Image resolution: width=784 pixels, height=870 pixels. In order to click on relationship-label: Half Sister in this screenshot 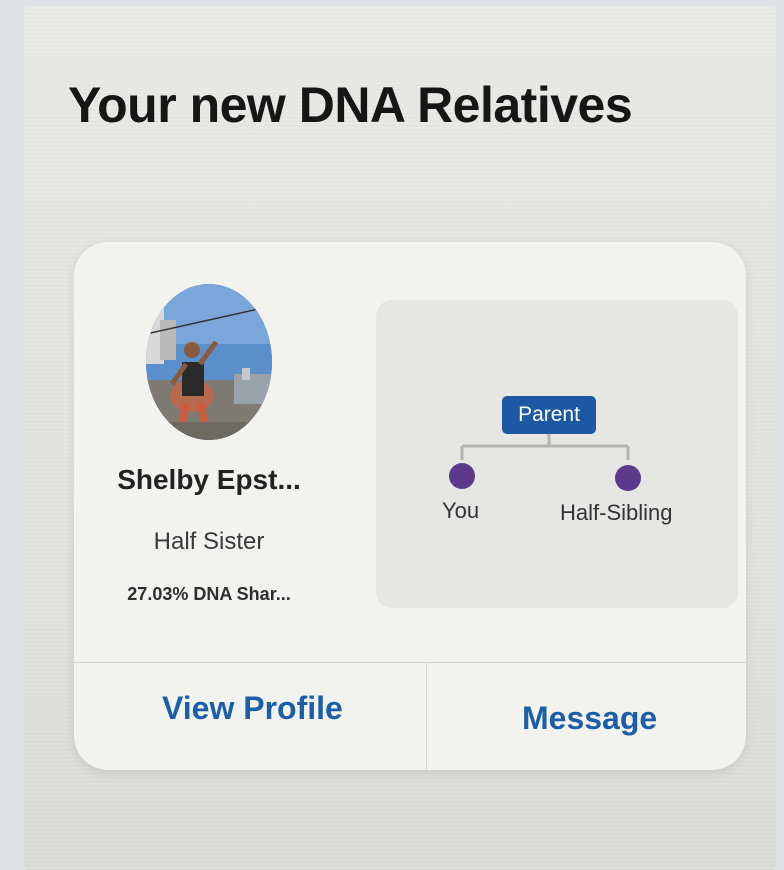, I will do `click(209, 541)`.